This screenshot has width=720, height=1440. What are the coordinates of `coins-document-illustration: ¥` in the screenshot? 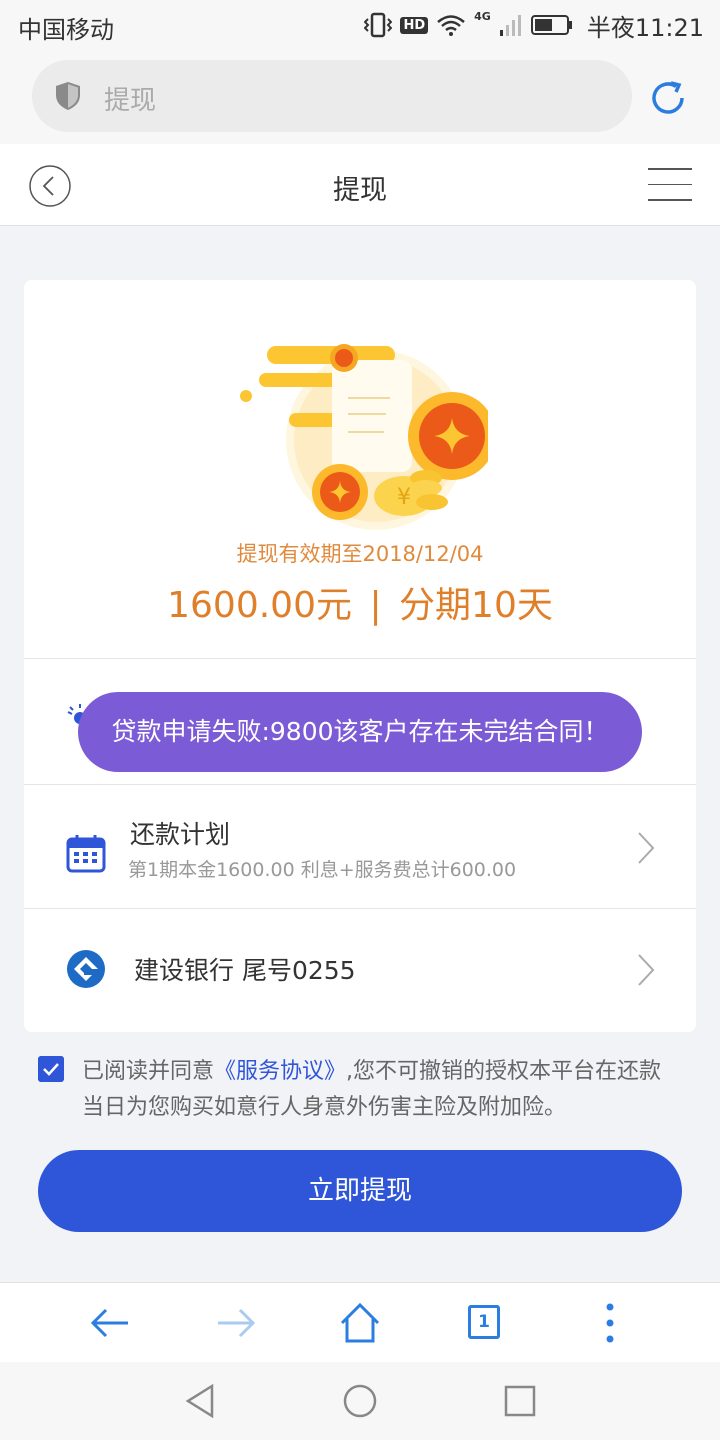 It's located at (364, 437).